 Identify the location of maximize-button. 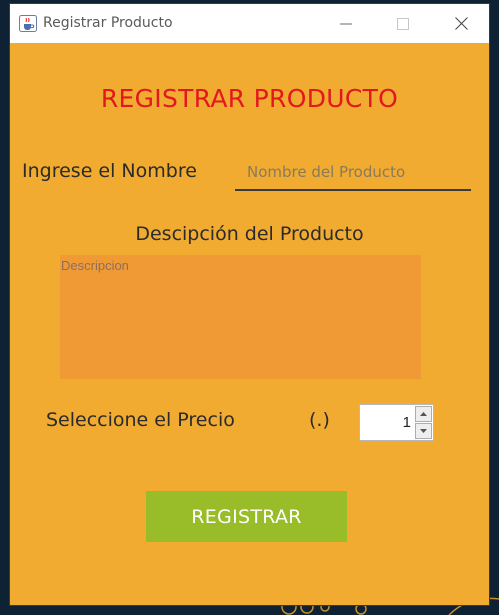
(403, 23).